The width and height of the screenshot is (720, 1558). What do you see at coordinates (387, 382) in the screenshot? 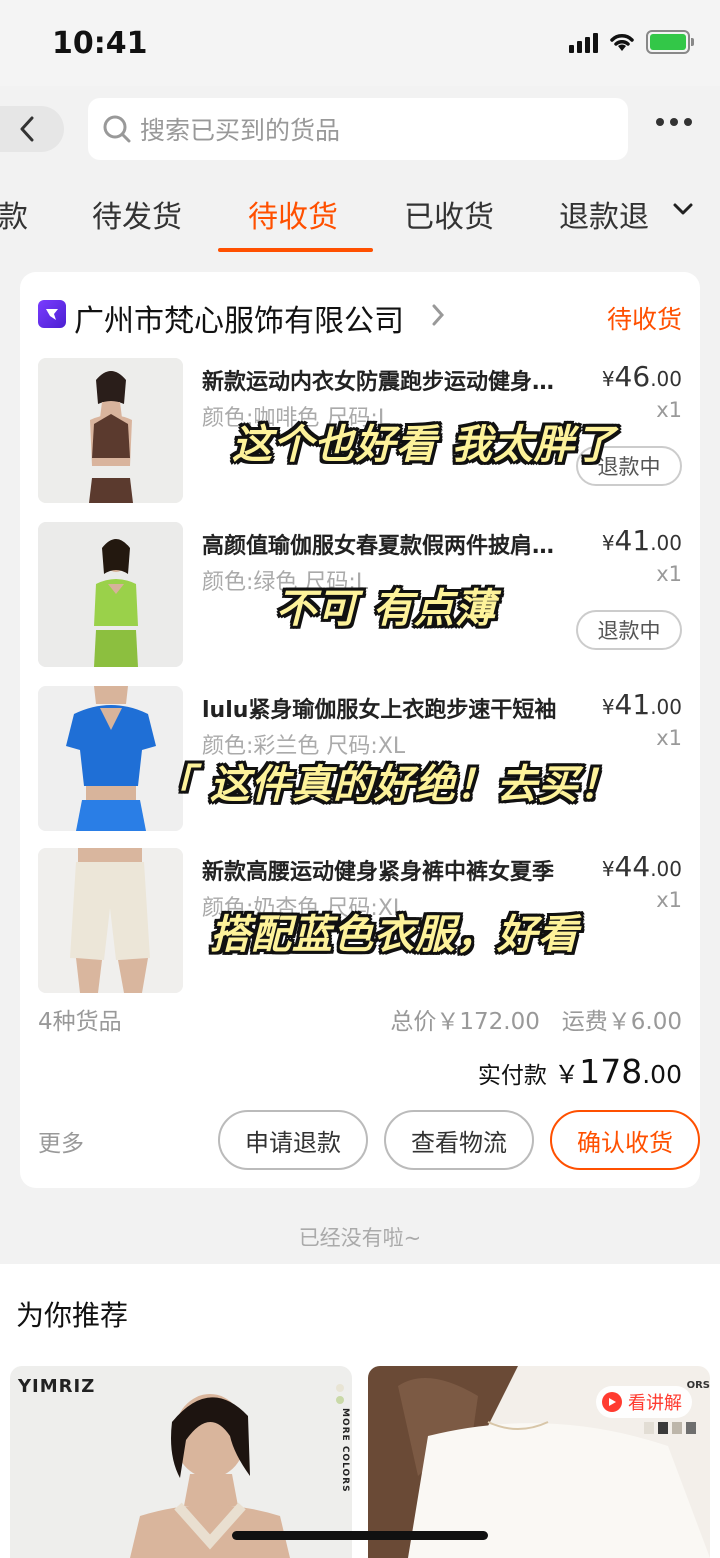
I see `product-title: 新款运动内衣女防震跑步运动健身背心` at bounding box center [387, 382].